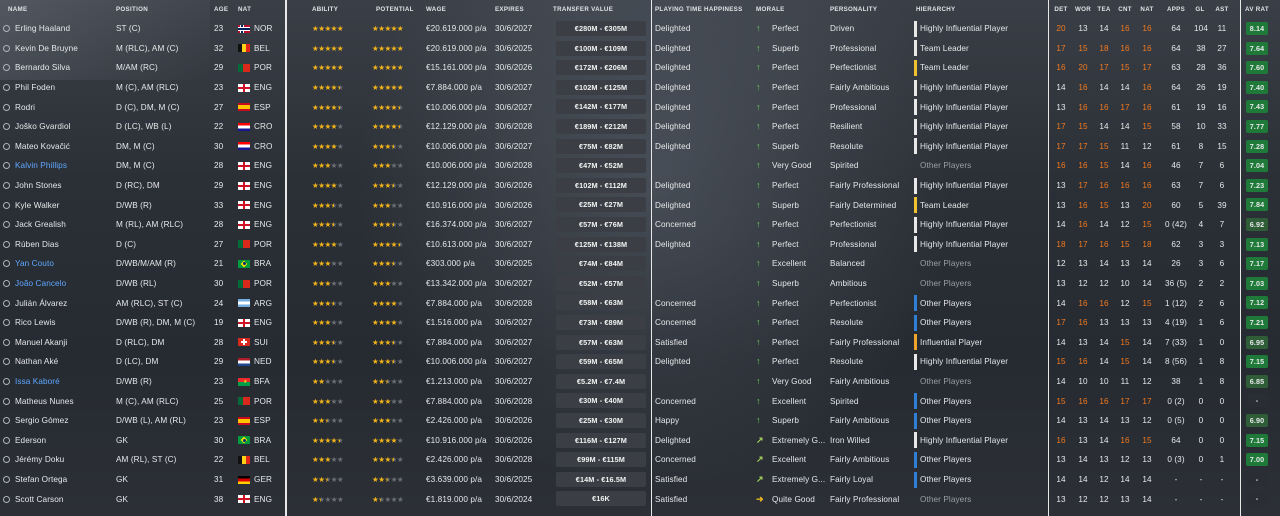  Describe the element at coordinates (37, 381) in the screenshot. I see `player-name: Issa Kaboré` at that location.